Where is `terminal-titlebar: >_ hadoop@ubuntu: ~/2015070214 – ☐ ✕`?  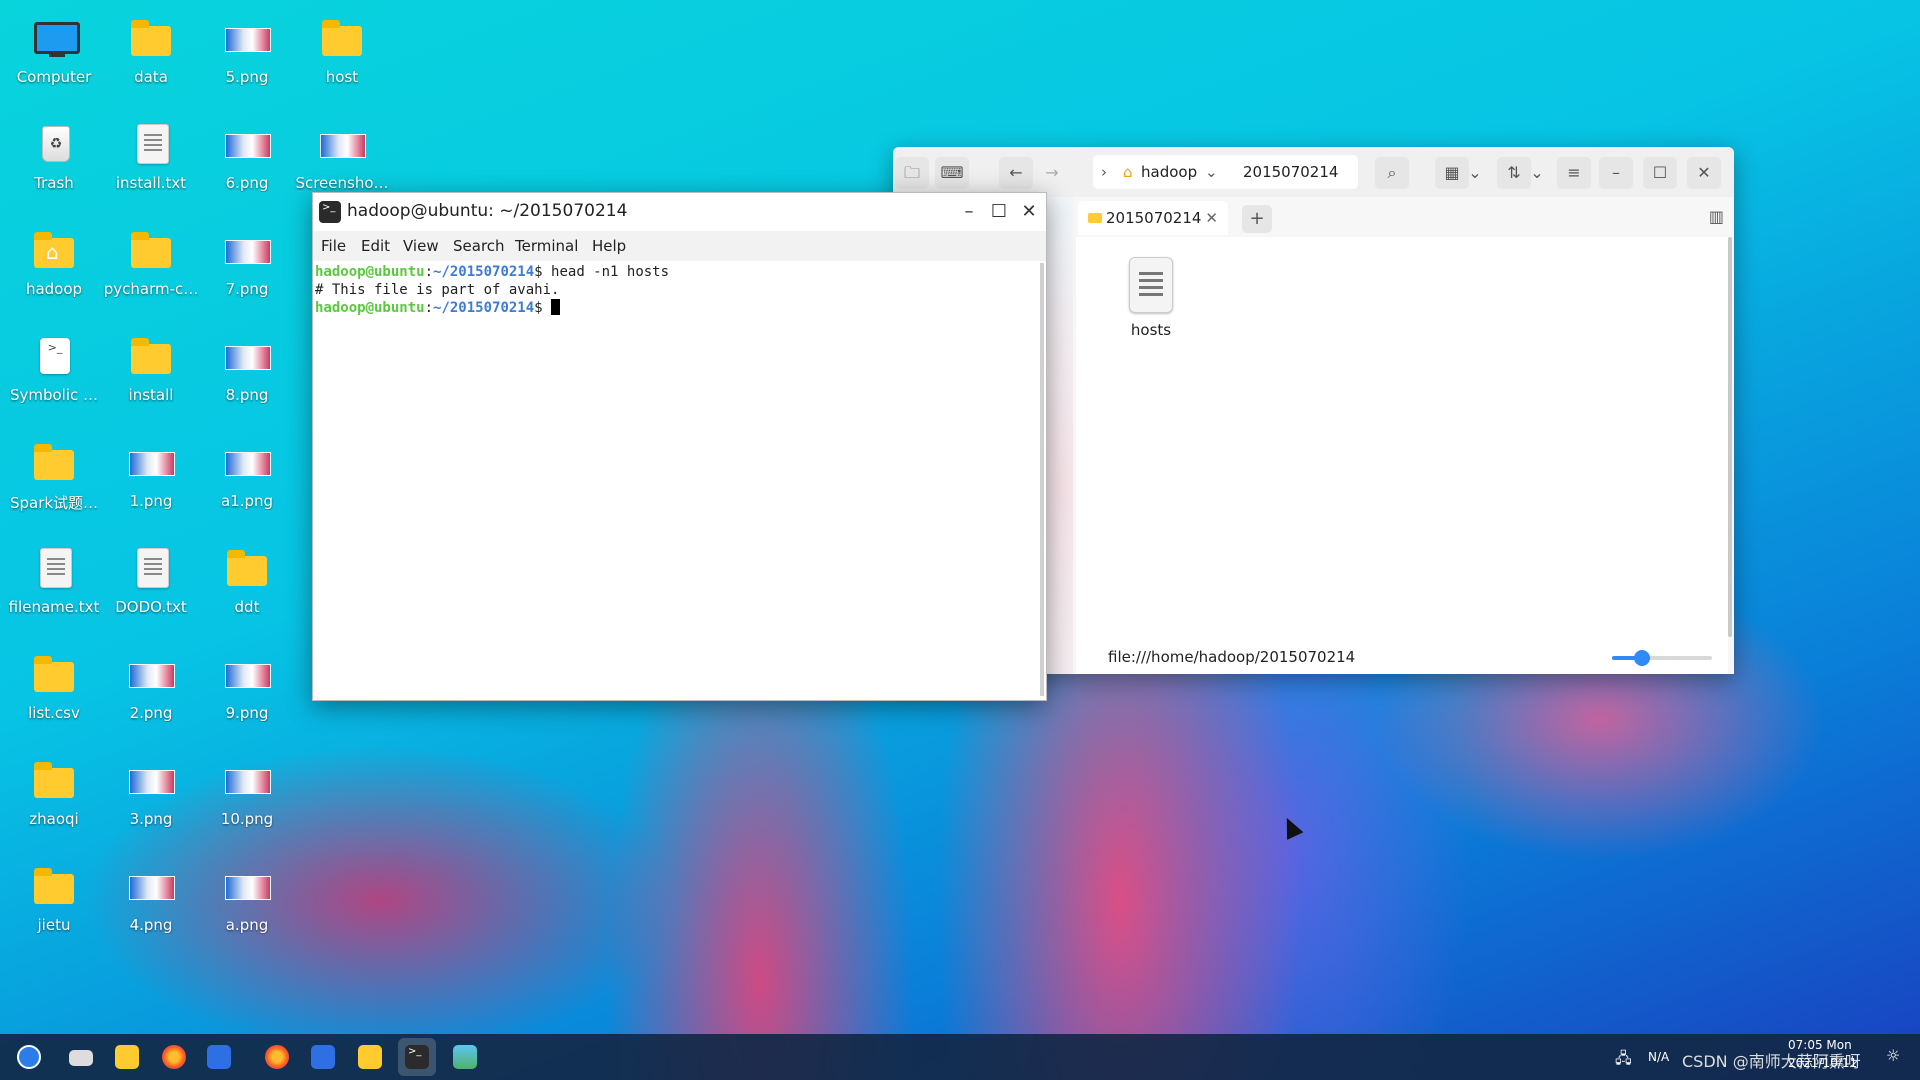 terminal-titlebar: >_ hadoop@ubuntu: ~/2015070214 – ☐ ✕ is located at coordinates (679, 212).